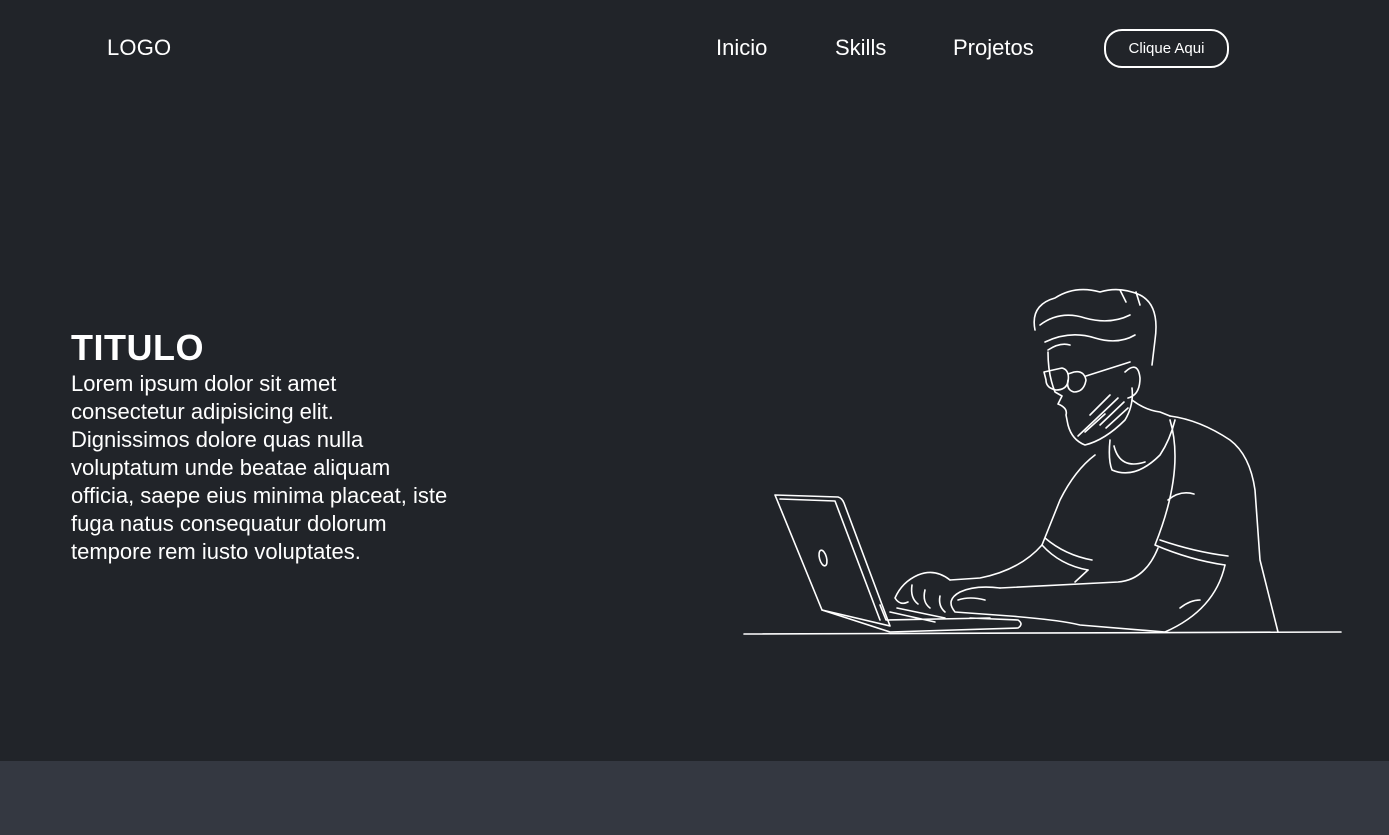 The image size is (1389, 835). I want to click on nav-link-skills: Skills, so click(860, 48).